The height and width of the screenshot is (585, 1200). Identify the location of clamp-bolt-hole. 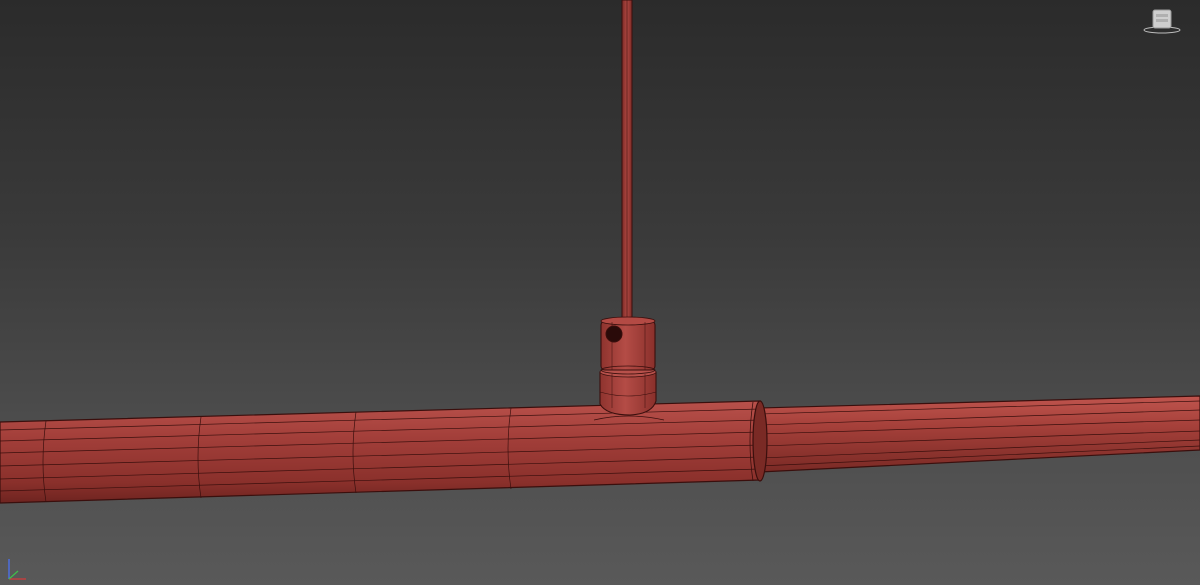
(614, 334).